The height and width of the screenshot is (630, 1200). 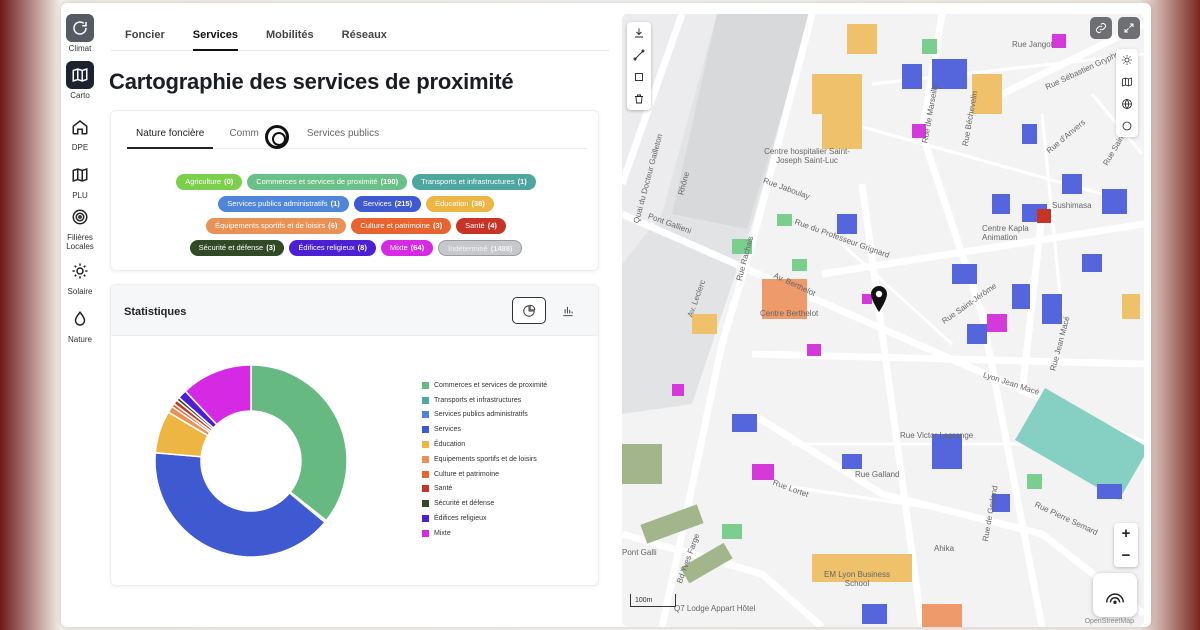 What do you see at coordinates (507, 444) in the screenshot?
I see `legend-item: Éducation` at bounding box center [507, 444].